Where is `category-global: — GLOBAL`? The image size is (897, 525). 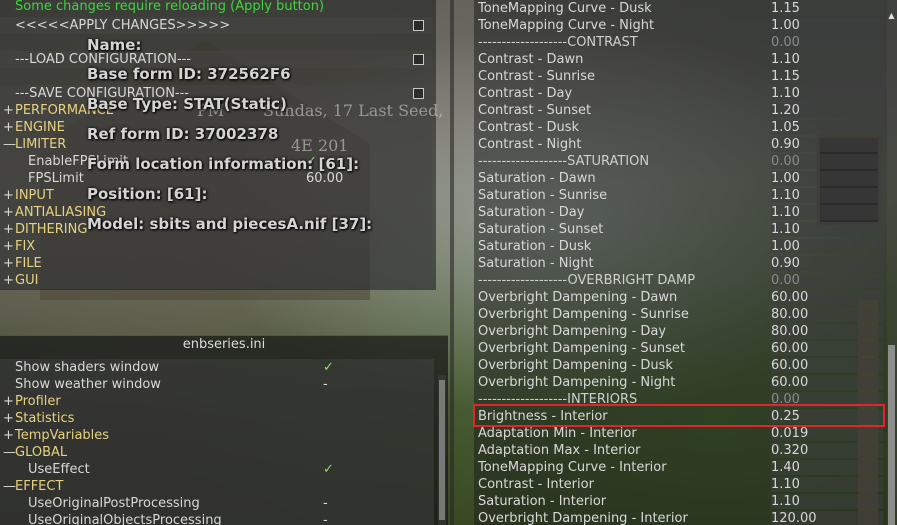
category-global: — GLOBAL is located at coordinates (217, 452).